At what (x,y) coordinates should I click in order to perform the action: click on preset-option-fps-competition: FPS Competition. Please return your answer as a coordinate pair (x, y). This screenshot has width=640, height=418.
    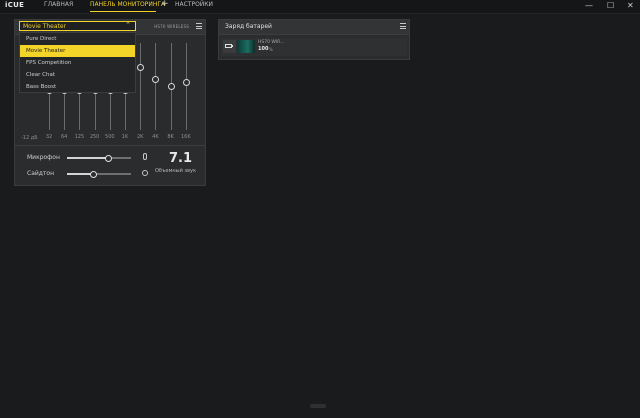
    Looking at the image, I should click on (77, 63).